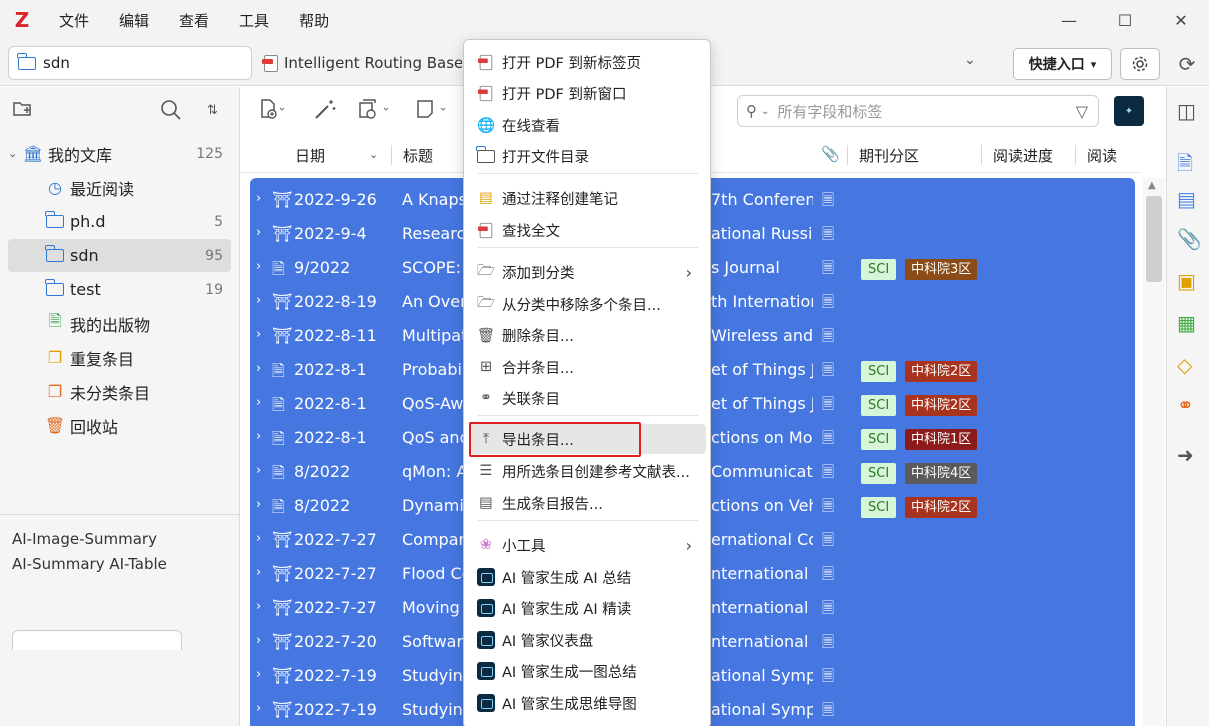 The width and height of the screenshot is (1209, 726). What do you see at coordinates (194, 20) in the screenshot?
I see `menu-view: 查看` at bounding box center [194, 20].